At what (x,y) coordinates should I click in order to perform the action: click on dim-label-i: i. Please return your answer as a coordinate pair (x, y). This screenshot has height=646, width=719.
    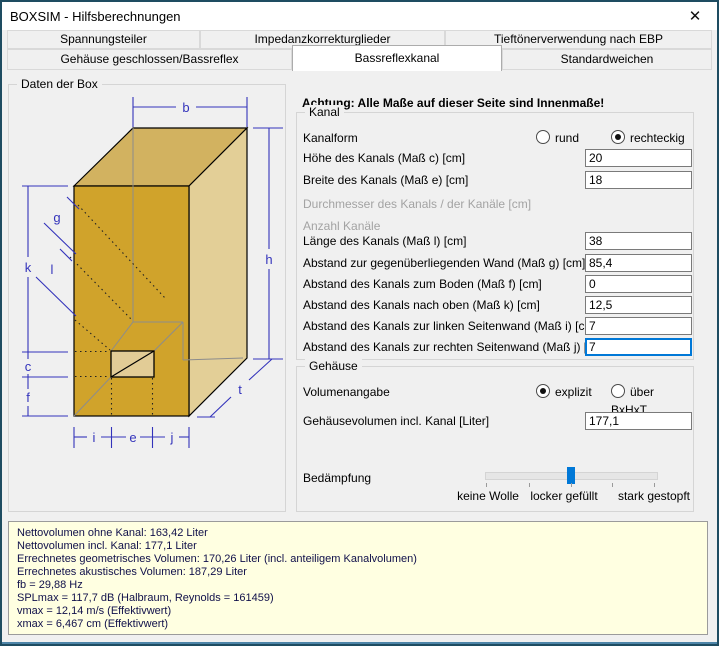
    Looking at the image, I should click on (94, 437).